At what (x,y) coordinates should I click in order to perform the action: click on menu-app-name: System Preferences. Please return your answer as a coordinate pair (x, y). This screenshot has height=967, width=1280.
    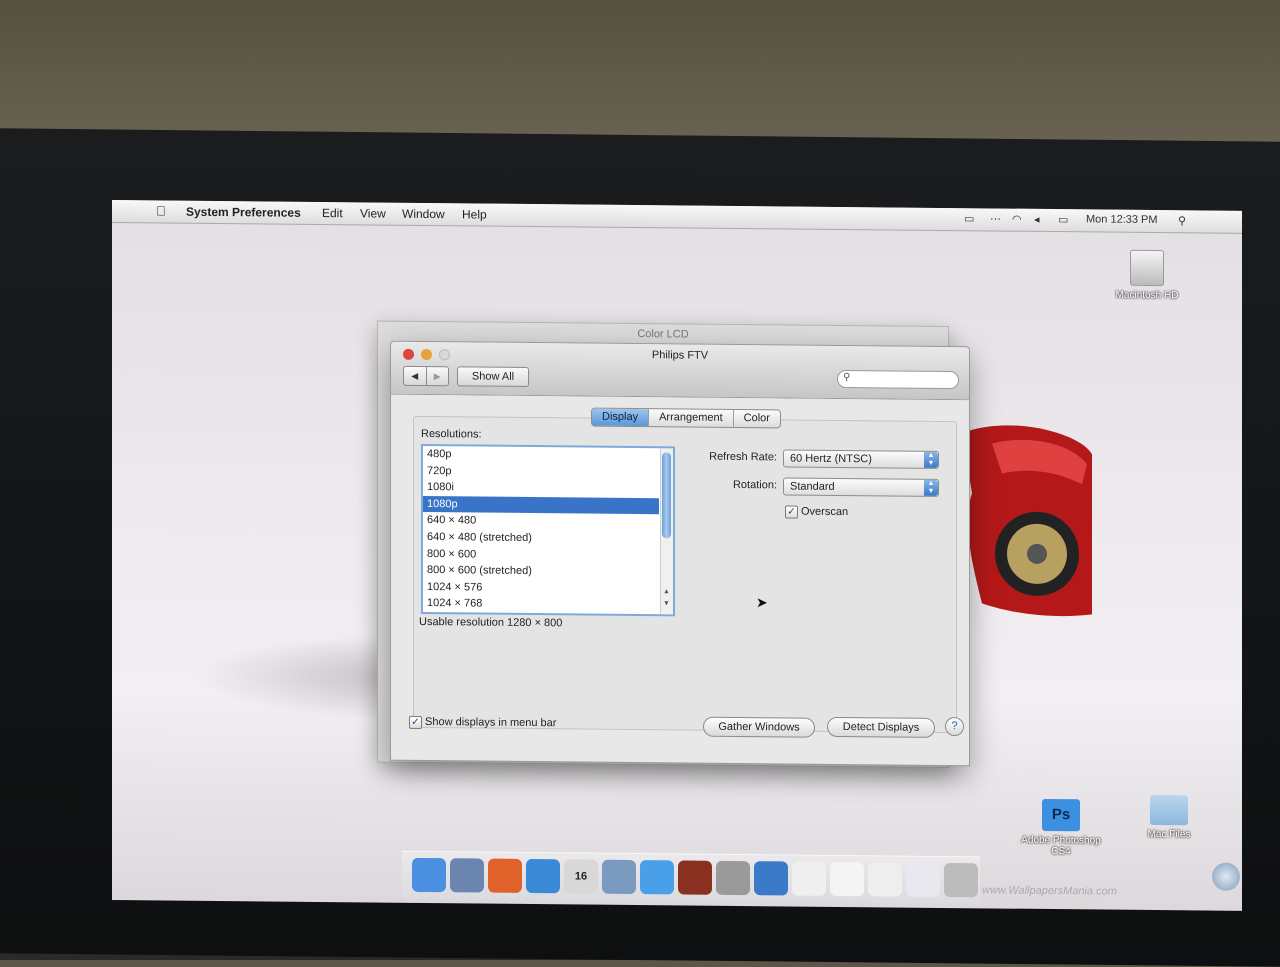
    Looking at the image, I should click on (243, 212).